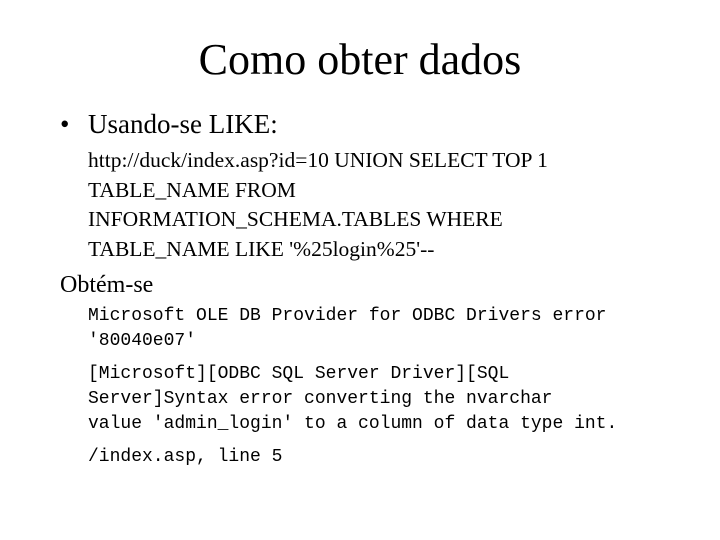 The height and width of the screenshot is (540, 720). Describe the element at coordinates (360, 59) in the screenshot. I see `slide-title: Como obter dados` at that location.